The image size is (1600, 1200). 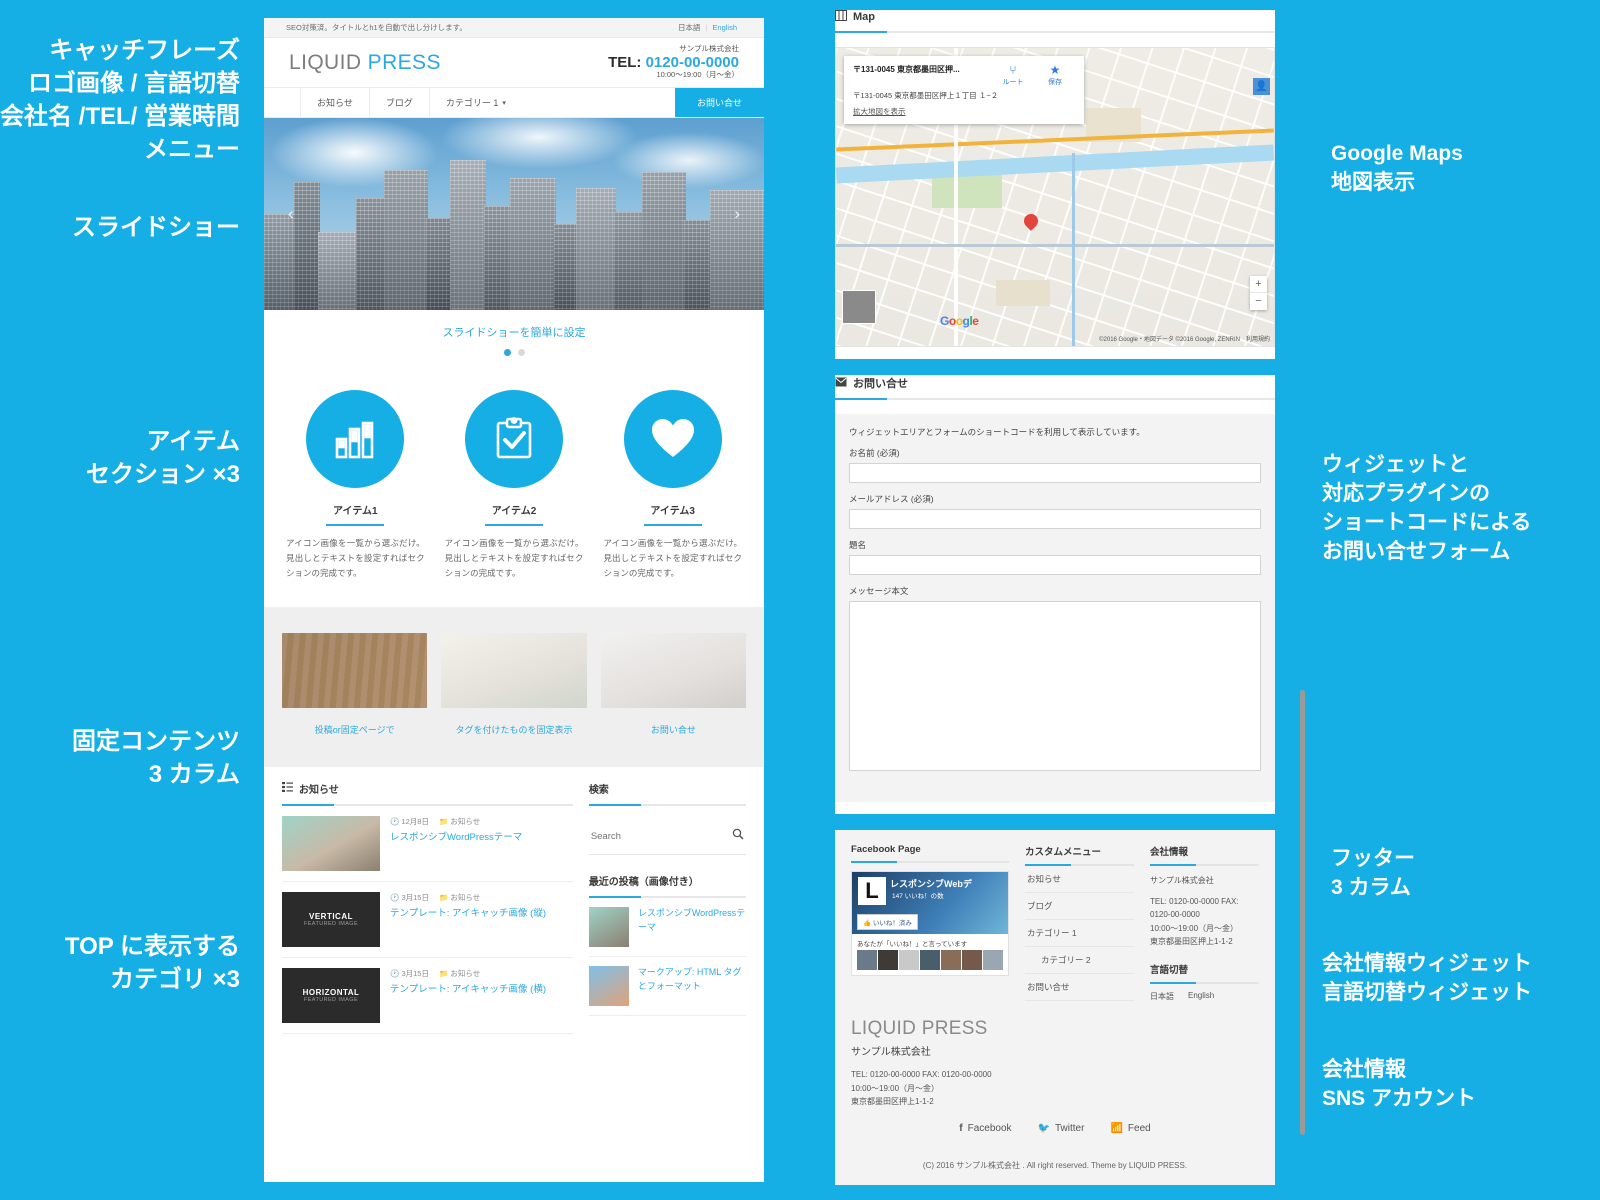 What do you see at coordinates (1373, 182) in the screenshot?
I see `annotation-line: 地図表示` at bounding box center [1373, 182].